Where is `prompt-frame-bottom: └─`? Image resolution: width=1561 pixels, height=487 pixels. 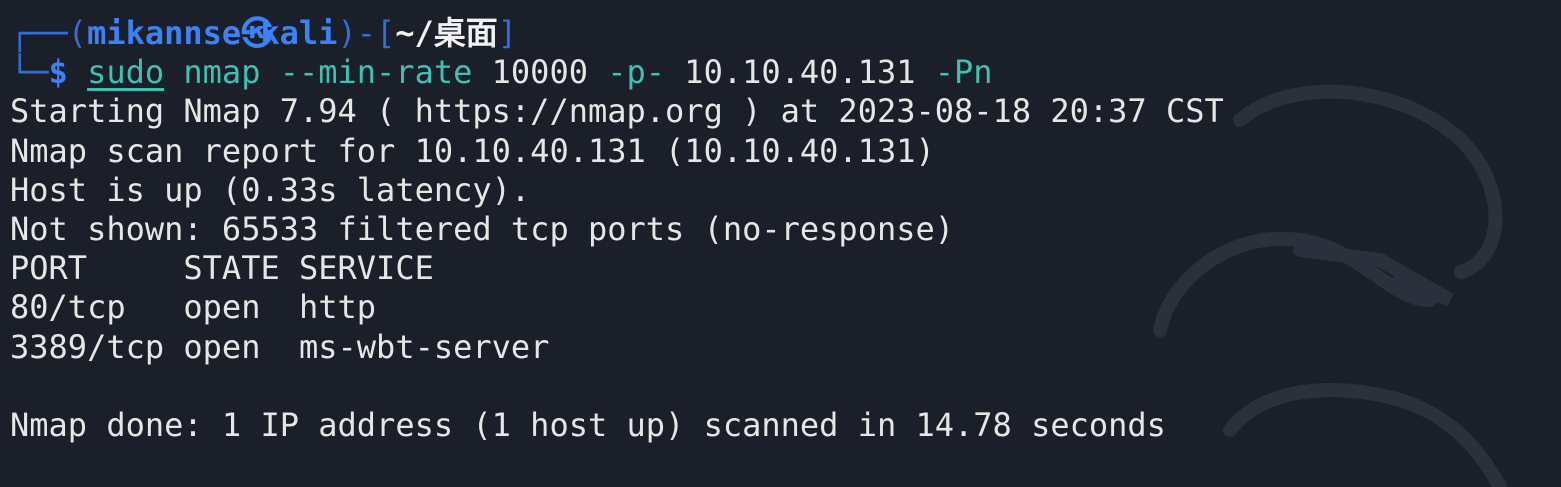 prompt-frame-bottom: └─ is located at coordinates (29, 72).